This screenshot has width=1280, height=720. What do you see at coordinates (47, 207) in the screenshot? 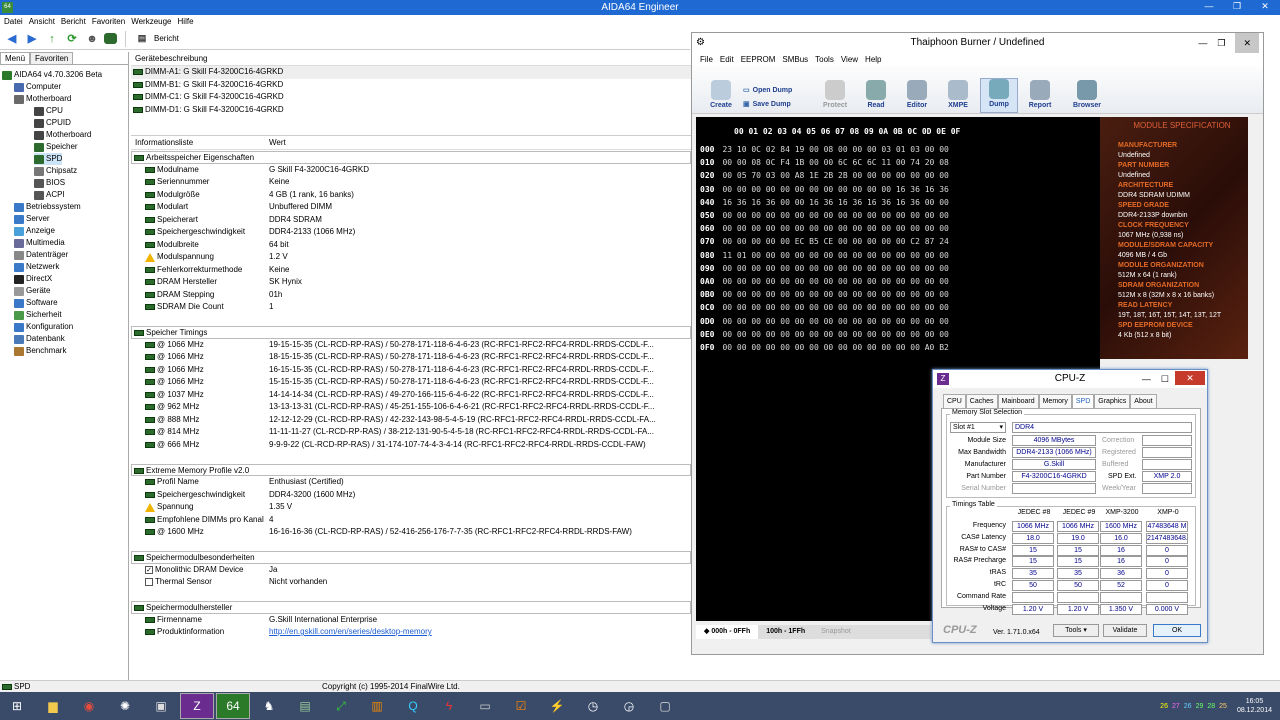
I see `tree-item: Betriebssystem` at bounding box center [47, 207].